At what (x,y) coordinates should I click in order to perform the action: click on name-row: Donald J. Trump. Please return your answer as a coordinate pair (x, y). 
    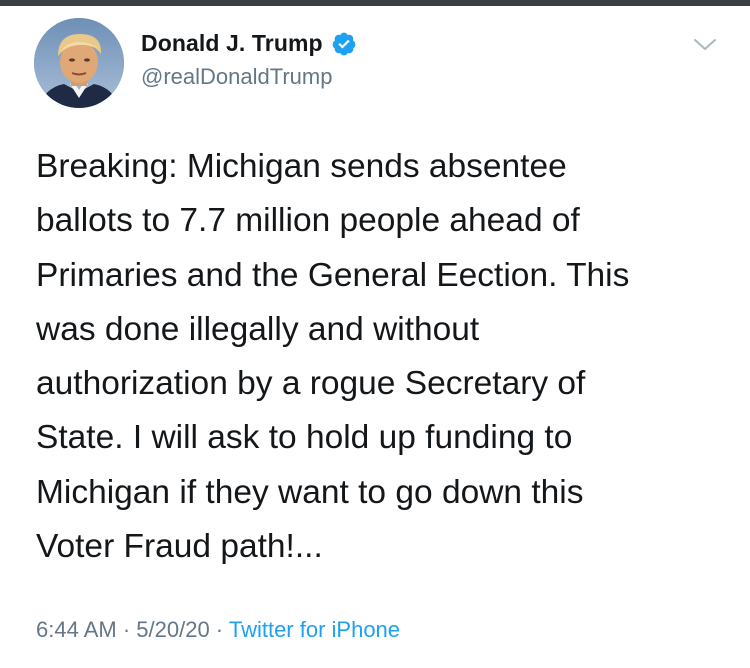
    Looking at the image, I should click on (249, 43).